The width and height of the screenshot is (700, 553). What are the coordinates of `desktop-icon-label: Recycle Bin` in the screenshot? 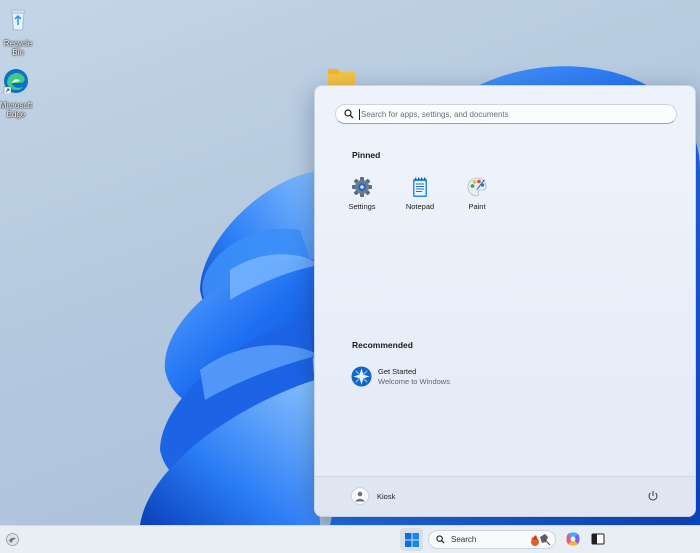 It's located at (18, 48).